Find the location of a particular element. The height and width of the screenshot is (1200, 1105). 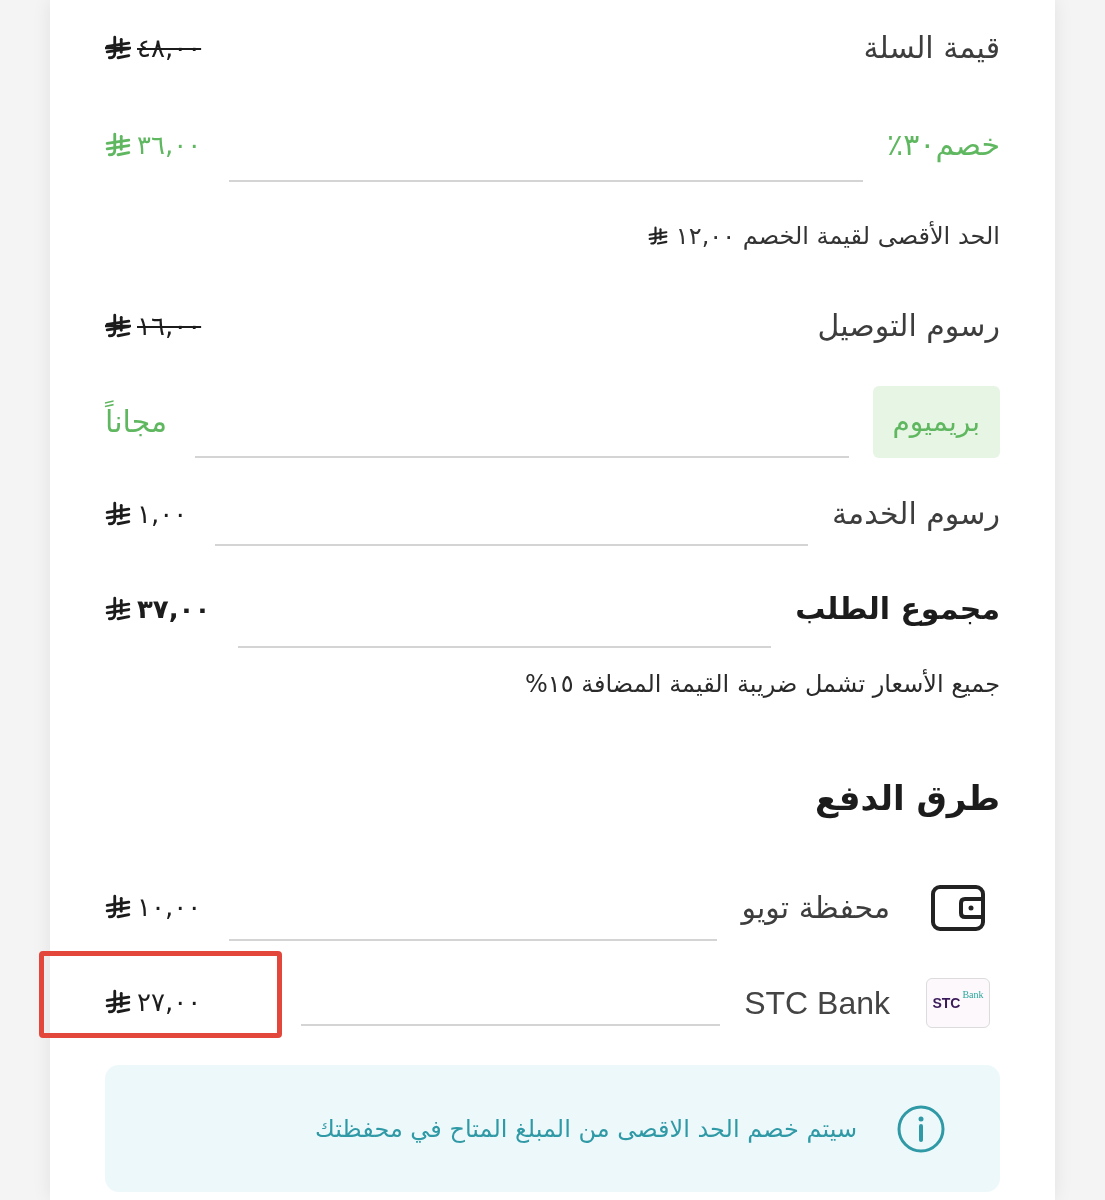

amount-text: ٢٧,٠٠ is located at coordinates (169, 1001).